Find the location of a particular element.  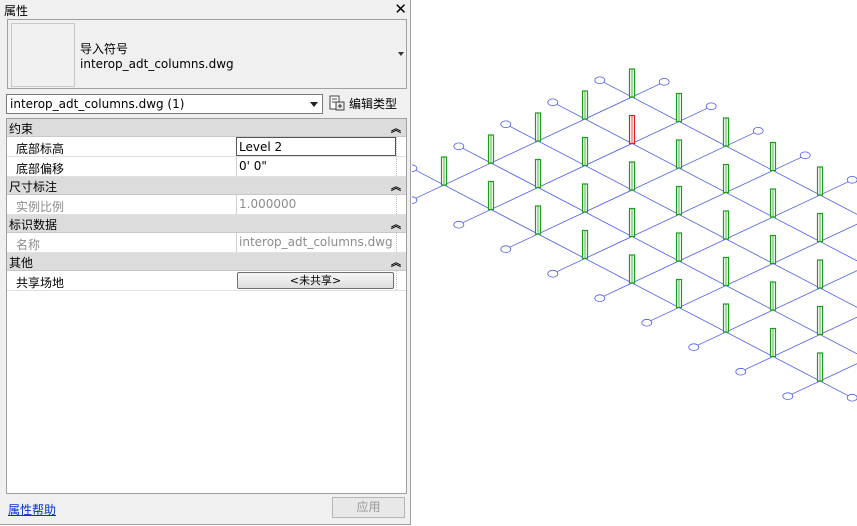

panel-title: 属性 is located at coordinates (16, 11).